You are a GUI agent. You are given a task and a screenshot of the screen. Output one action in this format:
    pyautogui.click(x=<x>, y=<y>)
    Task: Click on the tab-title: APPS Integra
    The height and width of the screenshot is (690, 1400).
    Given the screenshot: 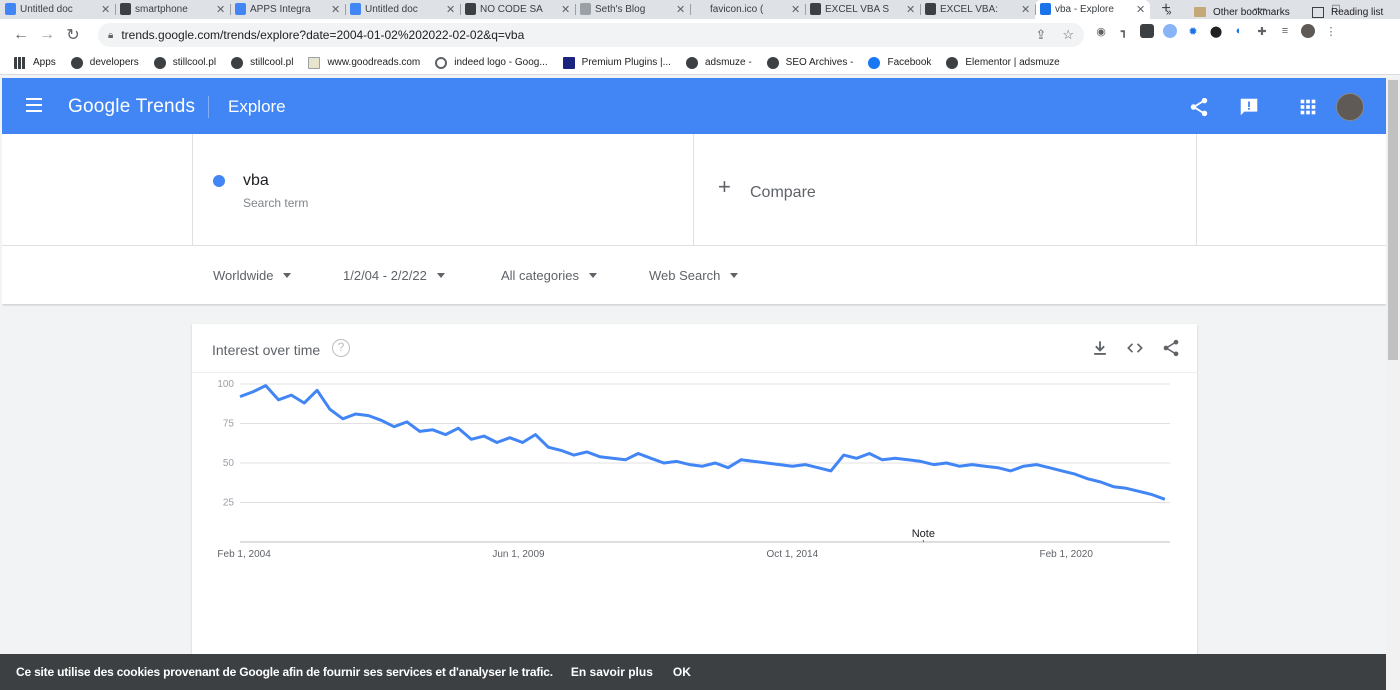 What is the action you would take?
    pyautogui.click(x=280, y=9)
    